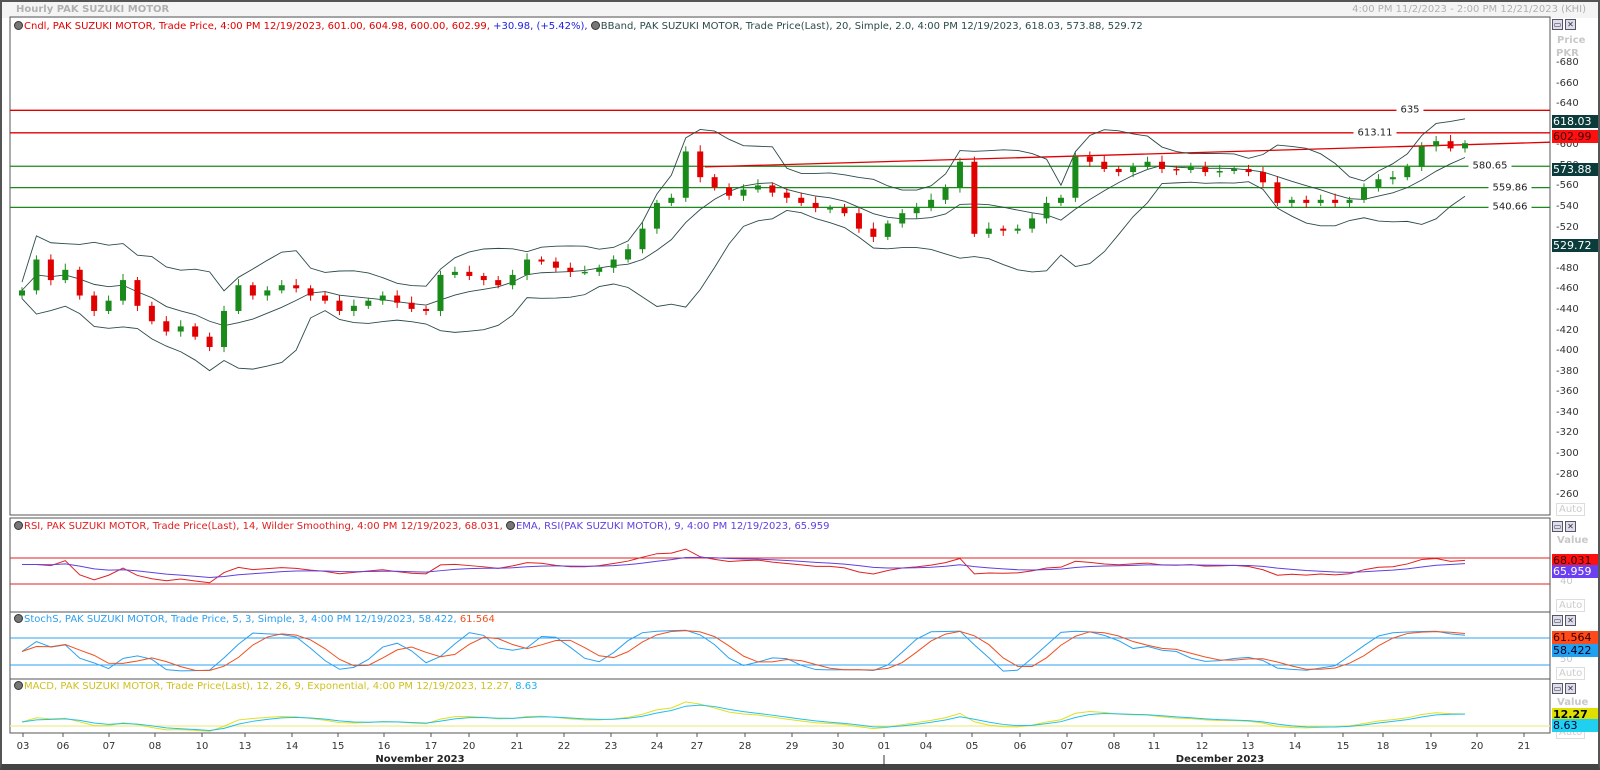  Describe the element at coordinates (1375, 133) in the screenshot. I see `level-label: 613.11` at that location.